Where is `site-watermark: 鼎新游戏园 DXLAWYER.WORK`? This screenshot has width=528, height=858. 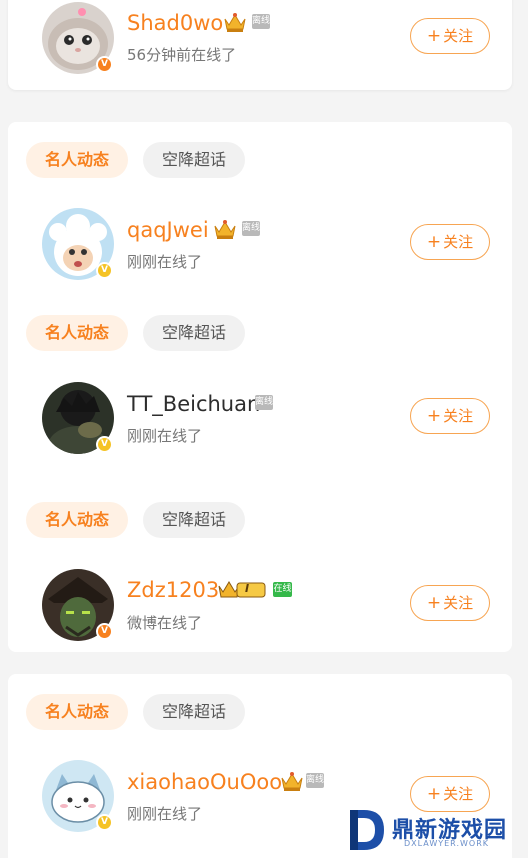
site-watermark: 鼎新游戏园 DXLAWYER.WORK is located at coordinates (436, 832).